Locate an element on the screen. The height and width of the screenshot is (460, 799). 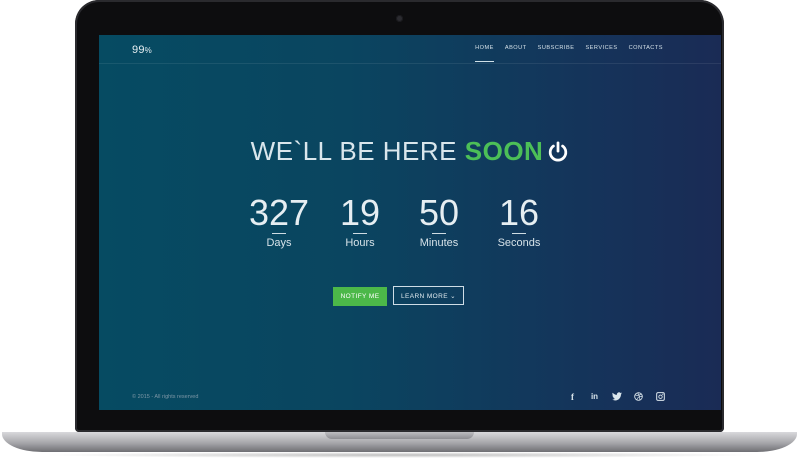
countdown-hours-label: Hours is located at coordinates (360, 243).